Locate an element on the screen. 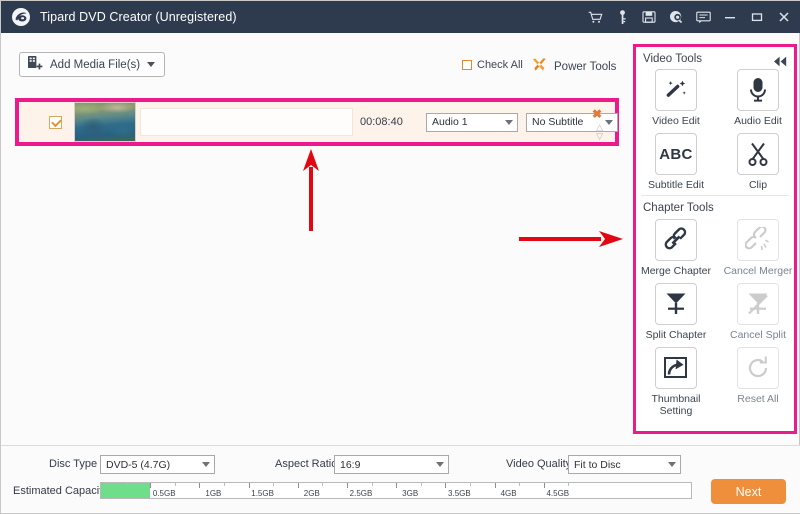 The width and height of the screenshot is (800, 514). abc-text-icon: ABC is located at coordinates (676, 154).